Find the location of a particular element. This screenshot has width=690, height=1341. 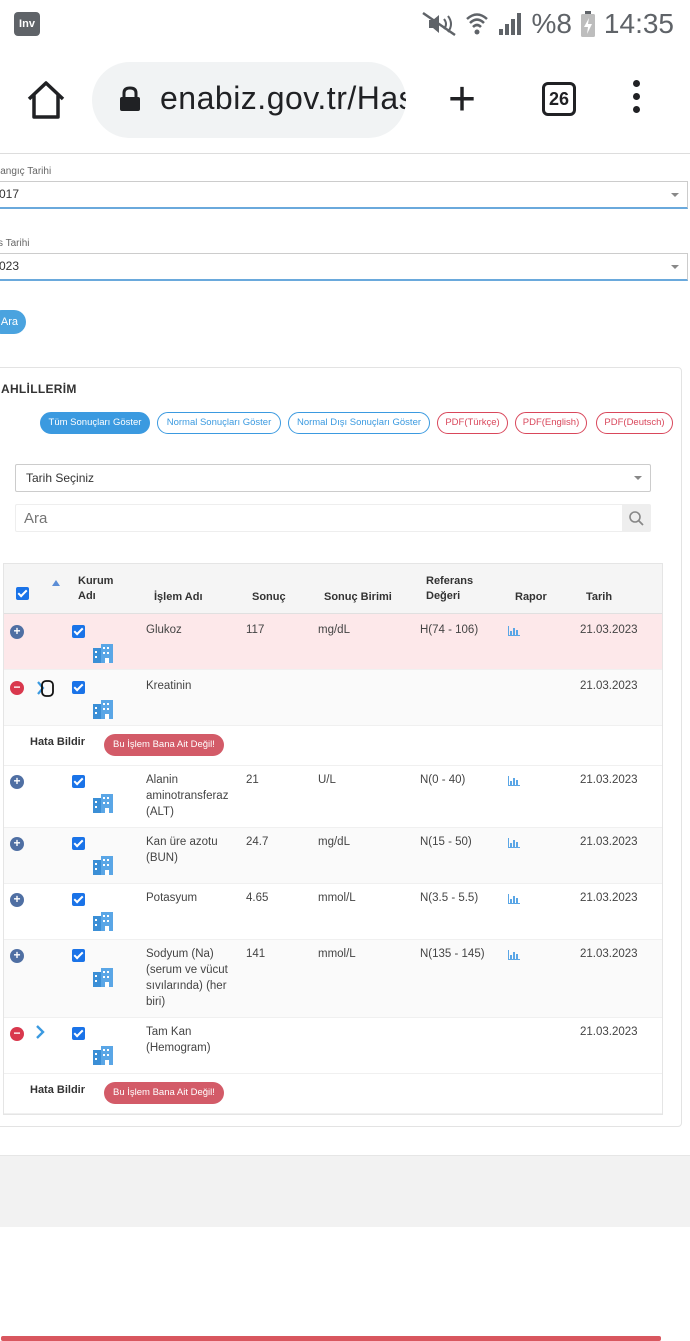

row-reference: N(0 - 40) is located at coordinates (443, 780).